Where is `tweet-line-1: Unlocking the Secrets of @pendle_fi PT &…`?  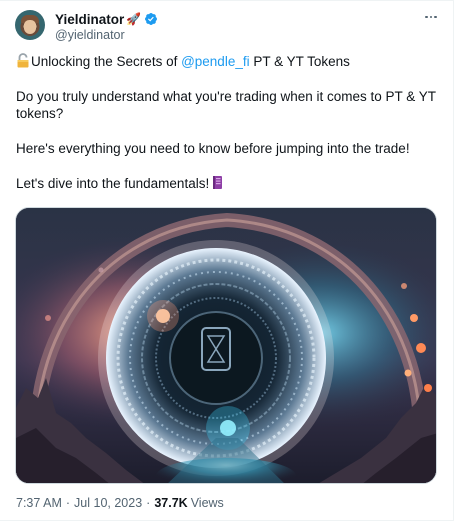
tweet-line-1: Unlocking the Secrets of @pendle_fi PT &… is located at coordinates (228, 61).